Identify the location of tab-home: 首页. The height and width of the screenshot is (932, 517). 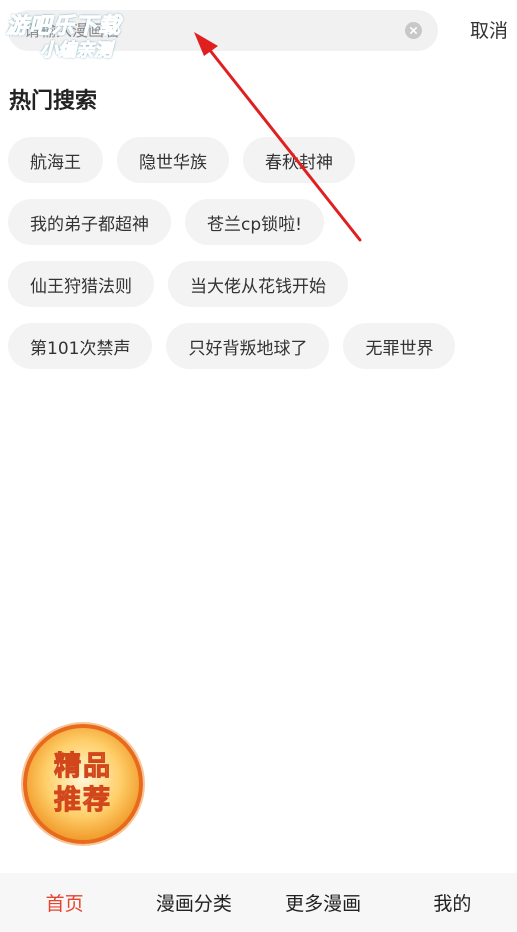
(64, 902).